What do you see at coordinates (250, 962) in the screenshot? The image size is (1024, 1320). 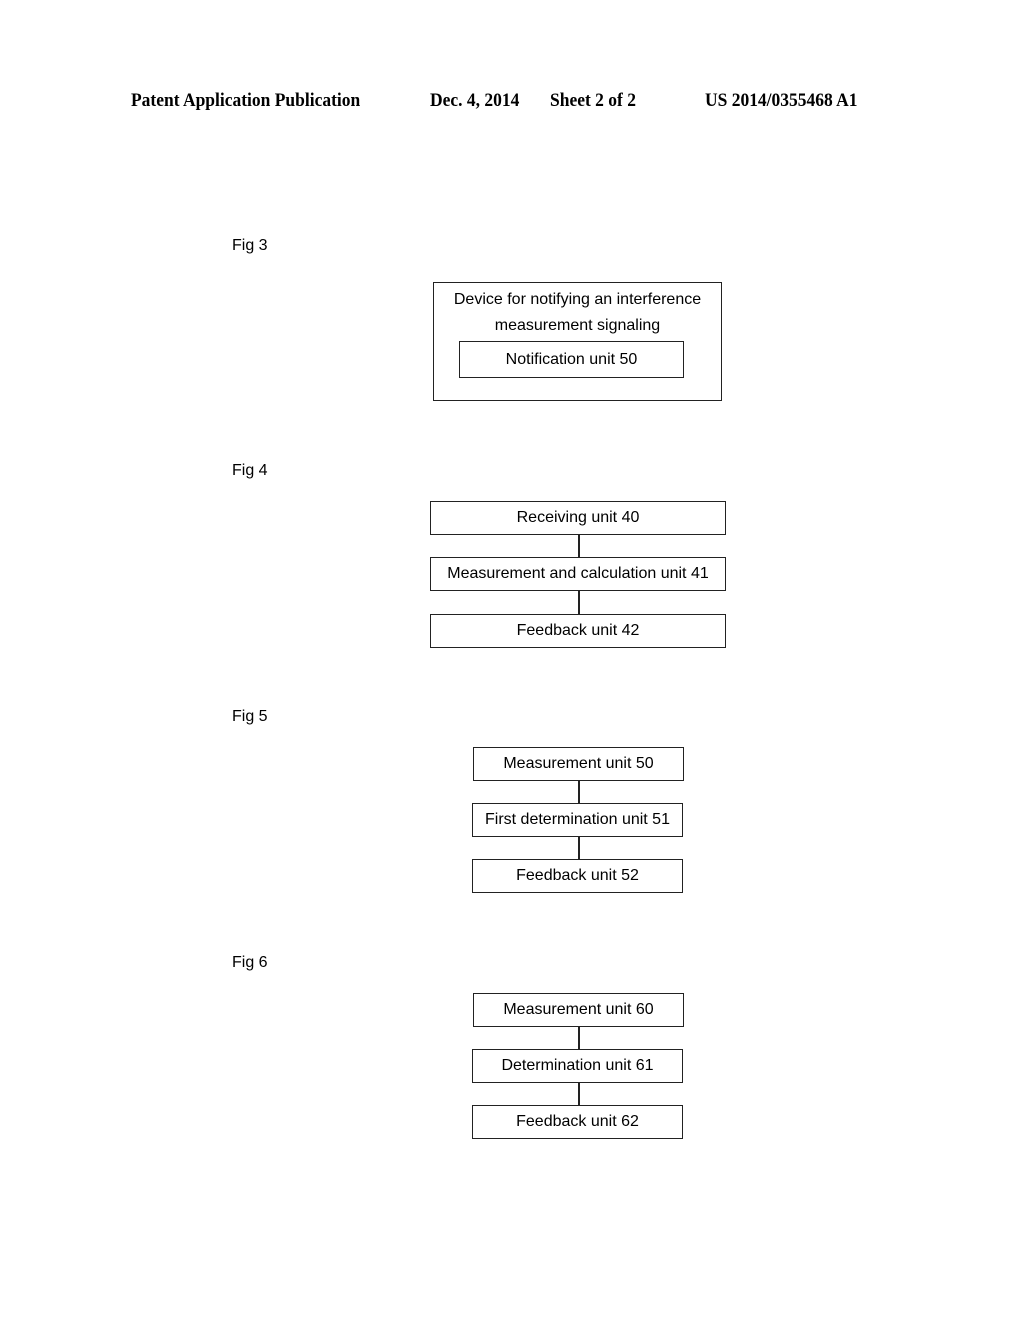 I see `fig6-label: Fig 6` at bounding box center [250, 962].